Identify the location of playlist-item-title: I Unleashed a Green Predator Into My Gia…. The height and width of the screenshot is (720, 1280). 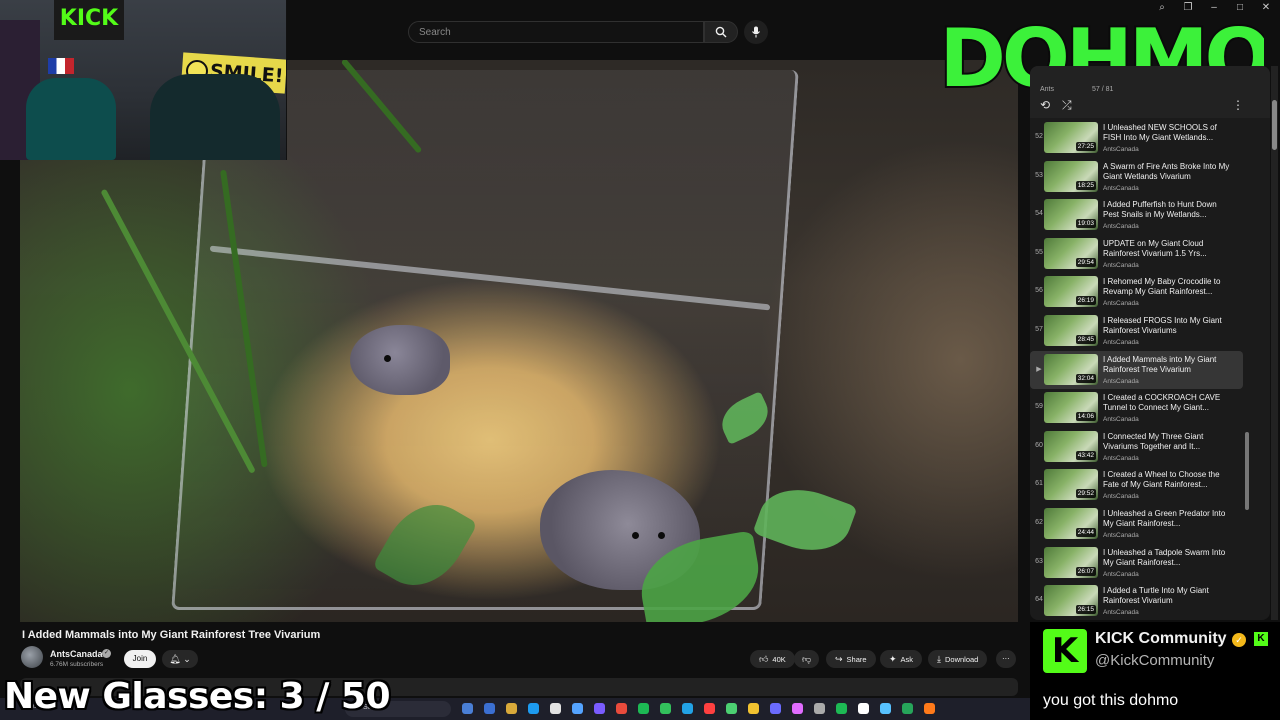
(1168, 519).